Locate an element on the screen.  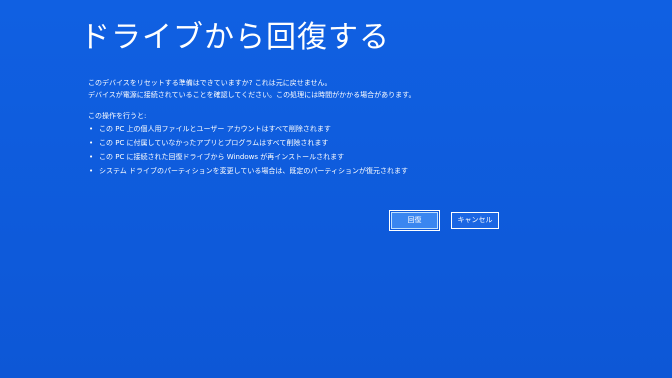
actions-heading: この操作を行うと: is located at coordinates (117, 116).